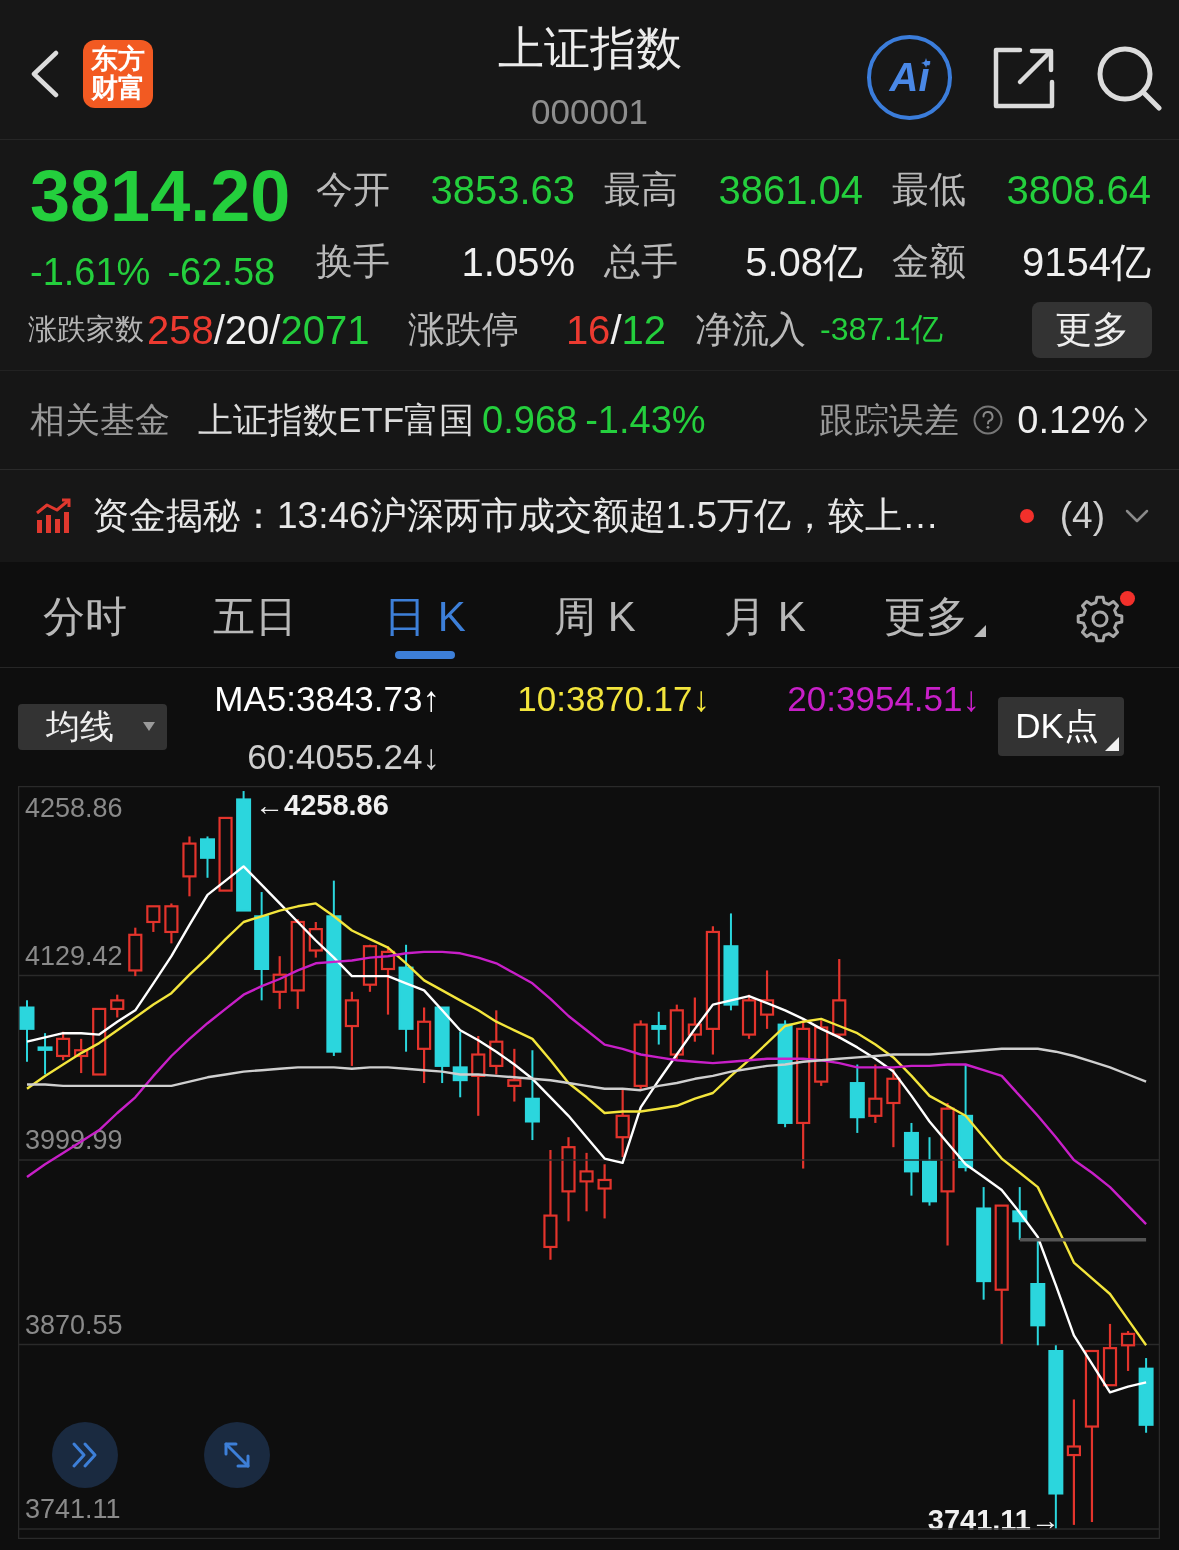 The image size is (1179, 1550). I want to click on high-price-marker: ←4258.86, so click(322, 805).